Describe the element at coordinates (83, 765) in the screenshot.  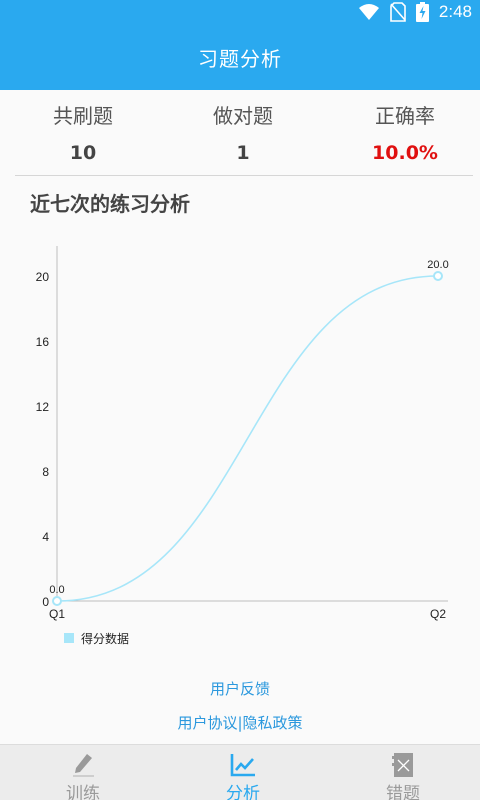
I see `pencil-icon` at that location.